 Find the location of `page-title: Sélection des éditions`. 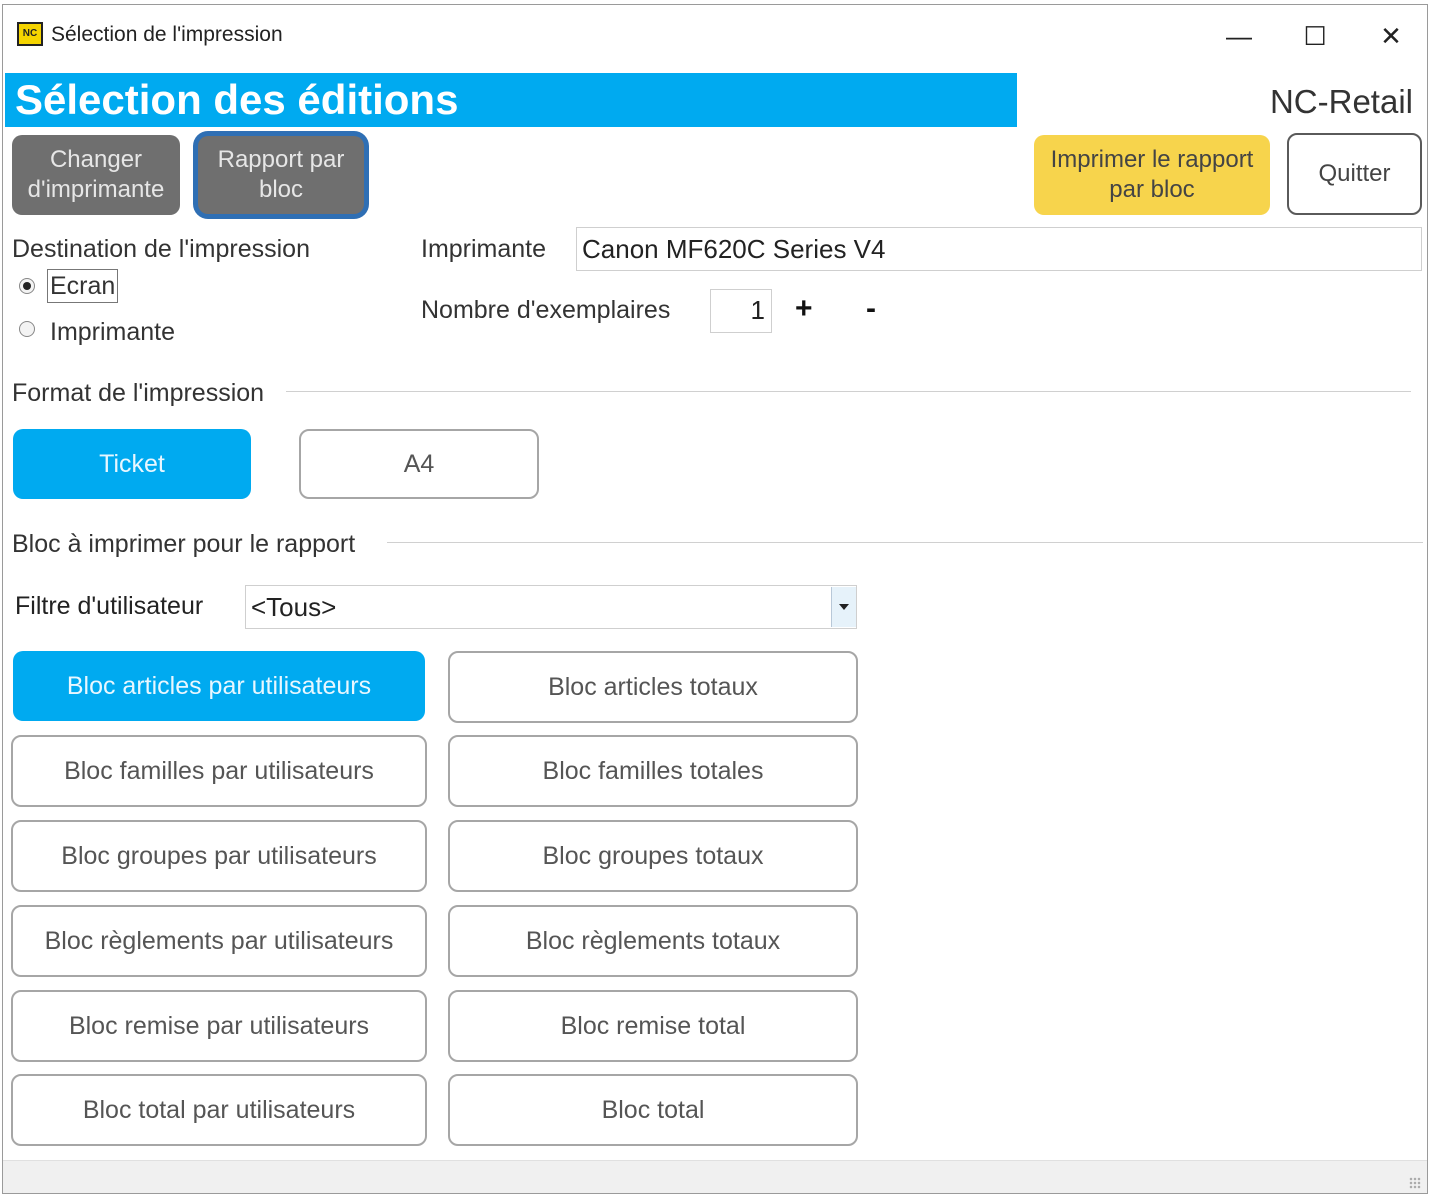

page-title: Sélection des éditions is located at coordinates (237, 99).